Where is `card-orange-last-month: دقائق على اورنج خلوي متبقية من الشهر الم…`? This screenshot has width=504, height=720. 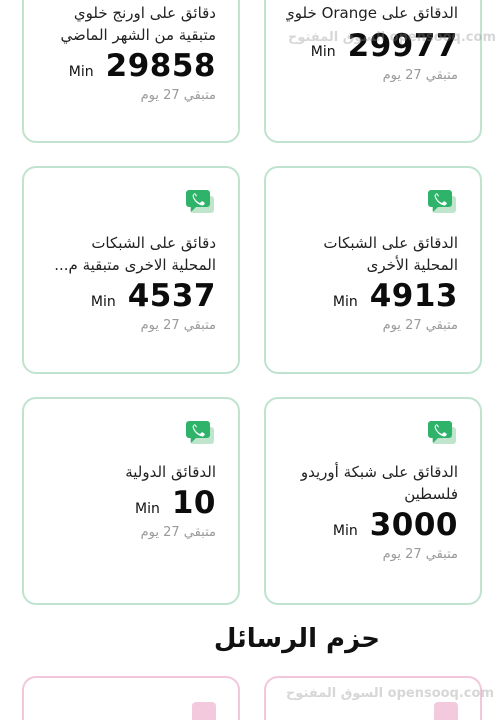 card-orange-last-month: دقائق على اورنج خلوي متبقية من الشهر الم… is located at coordinates (131, 71).